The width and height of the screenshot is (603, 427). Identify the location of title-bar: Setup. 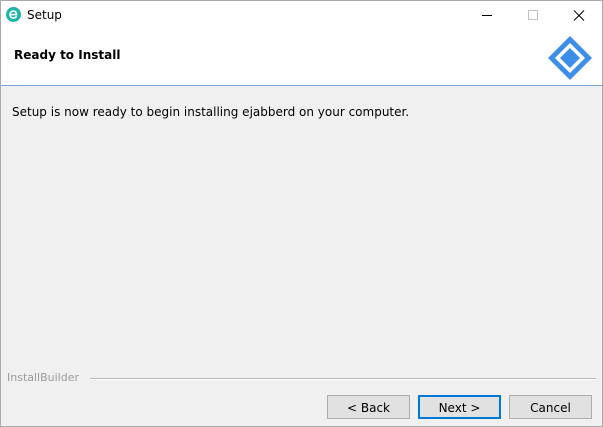
(301, 15).